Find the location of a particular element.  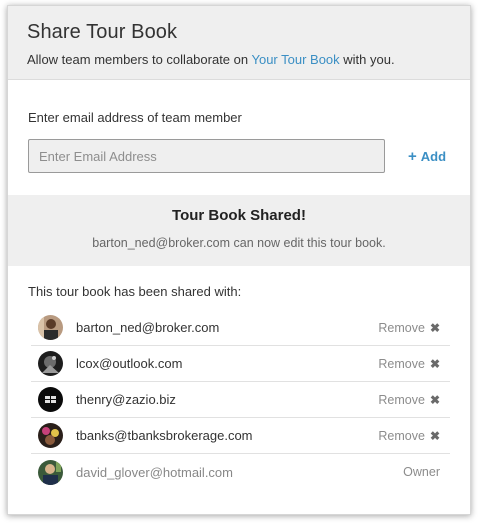

email-row: + Add is located at coordinates (239, 156).